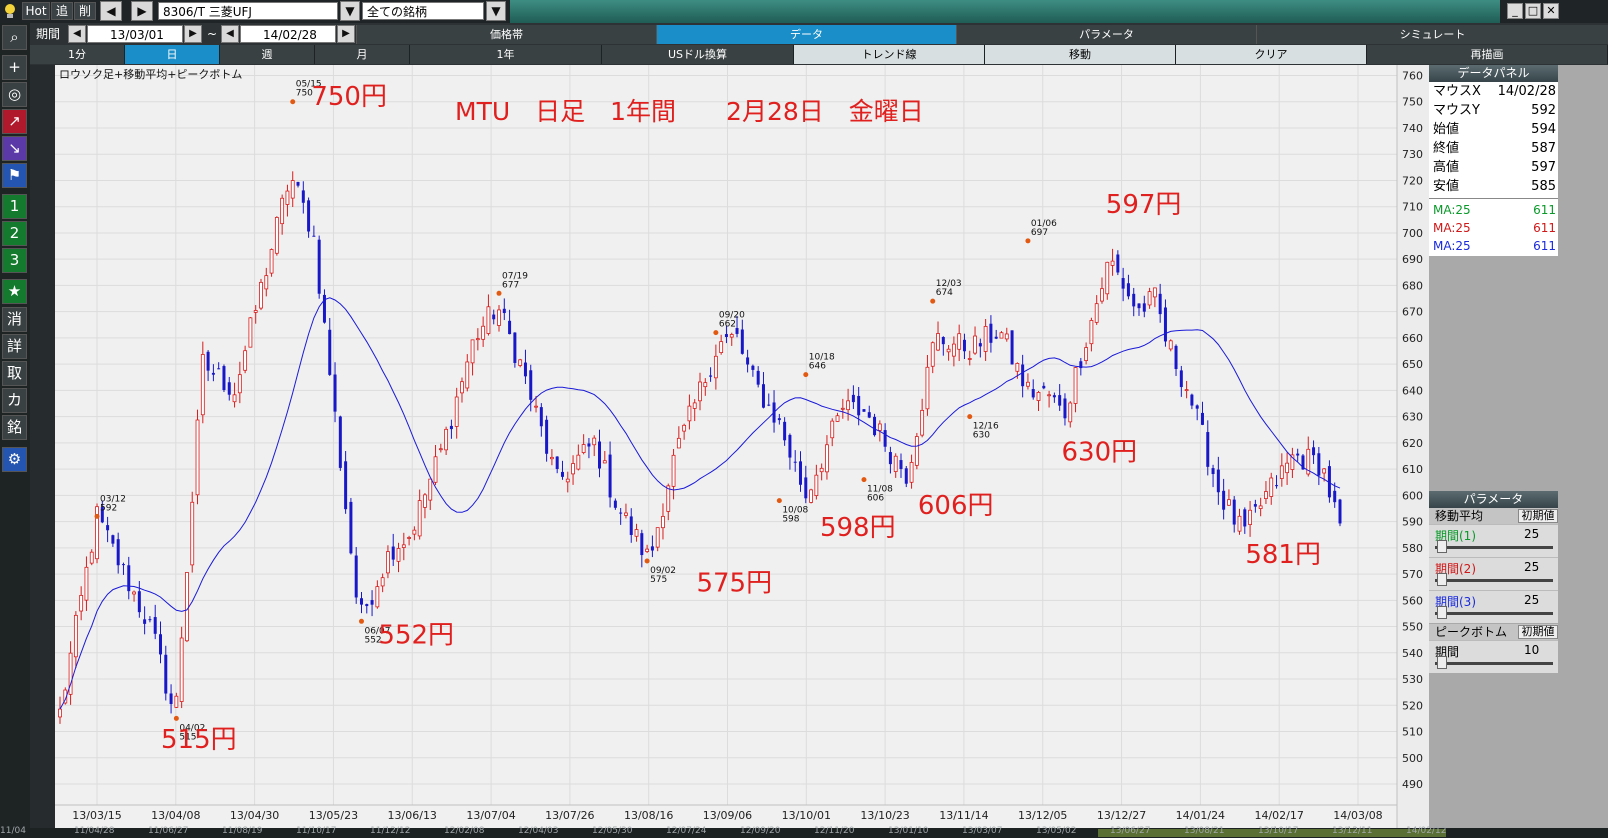 The width and height of the screenshot is (1608, 838). I want to click on tab-1min: 1分, so click(77, 54).